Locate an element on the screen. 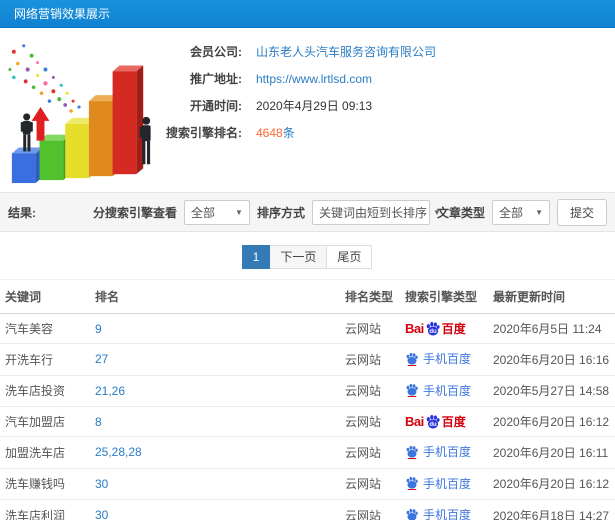  keyword-cell: 洗车店利润 is located at coordinates (45, 509).